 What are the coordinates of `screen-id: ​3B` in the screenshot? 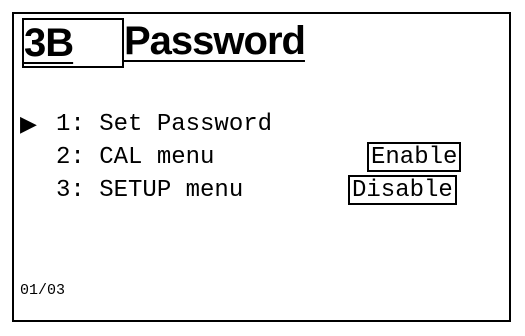 It's located at (49, 43).